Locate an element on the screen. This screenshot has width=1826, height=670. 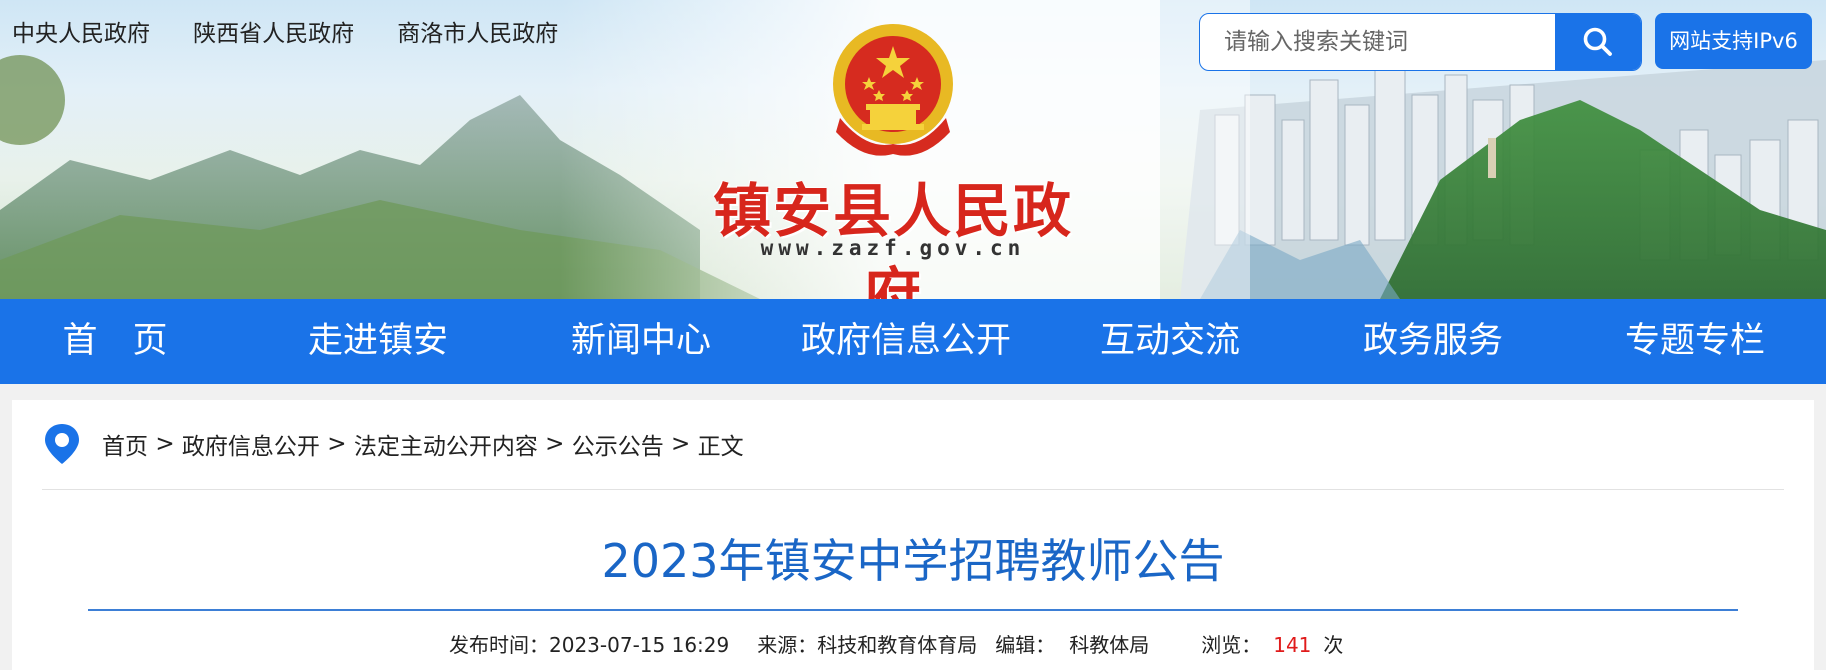
main-nav: 首 页 走进镇安 新闻中心 政府信息公开 互动交流 政务服务 专题专栏 is located at coordinates (913, 341).